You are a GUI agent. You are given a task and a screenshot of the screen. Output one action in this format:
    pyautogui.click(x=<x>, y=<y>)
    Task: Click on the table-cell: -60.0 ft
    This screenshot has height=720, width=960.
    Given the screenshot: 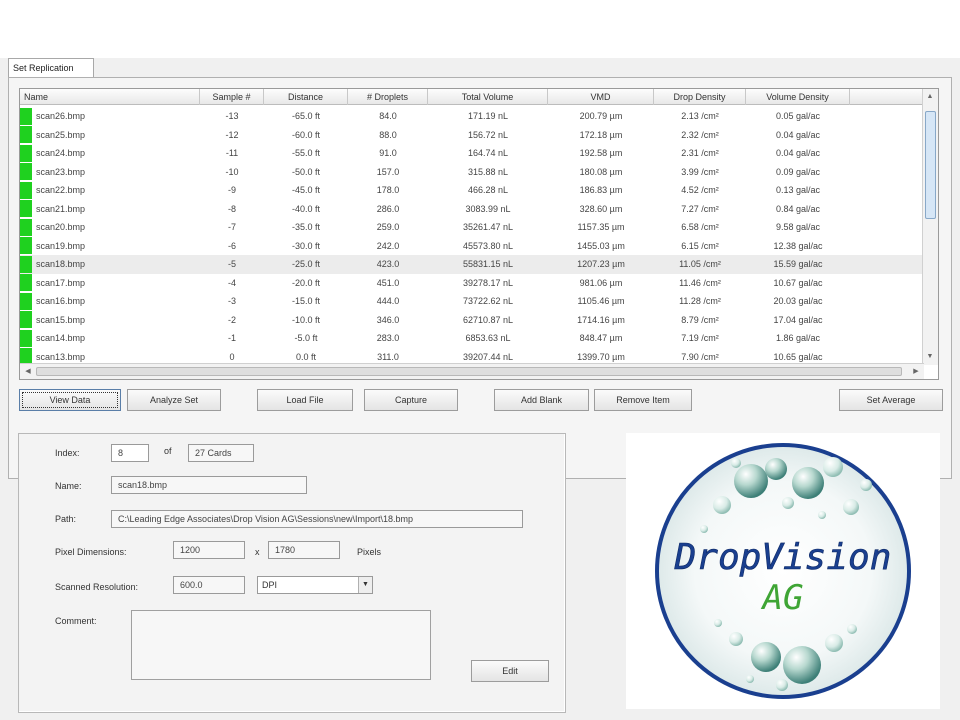 What is the action you would take?
    pyautogui.click(x=305, y=134)
    